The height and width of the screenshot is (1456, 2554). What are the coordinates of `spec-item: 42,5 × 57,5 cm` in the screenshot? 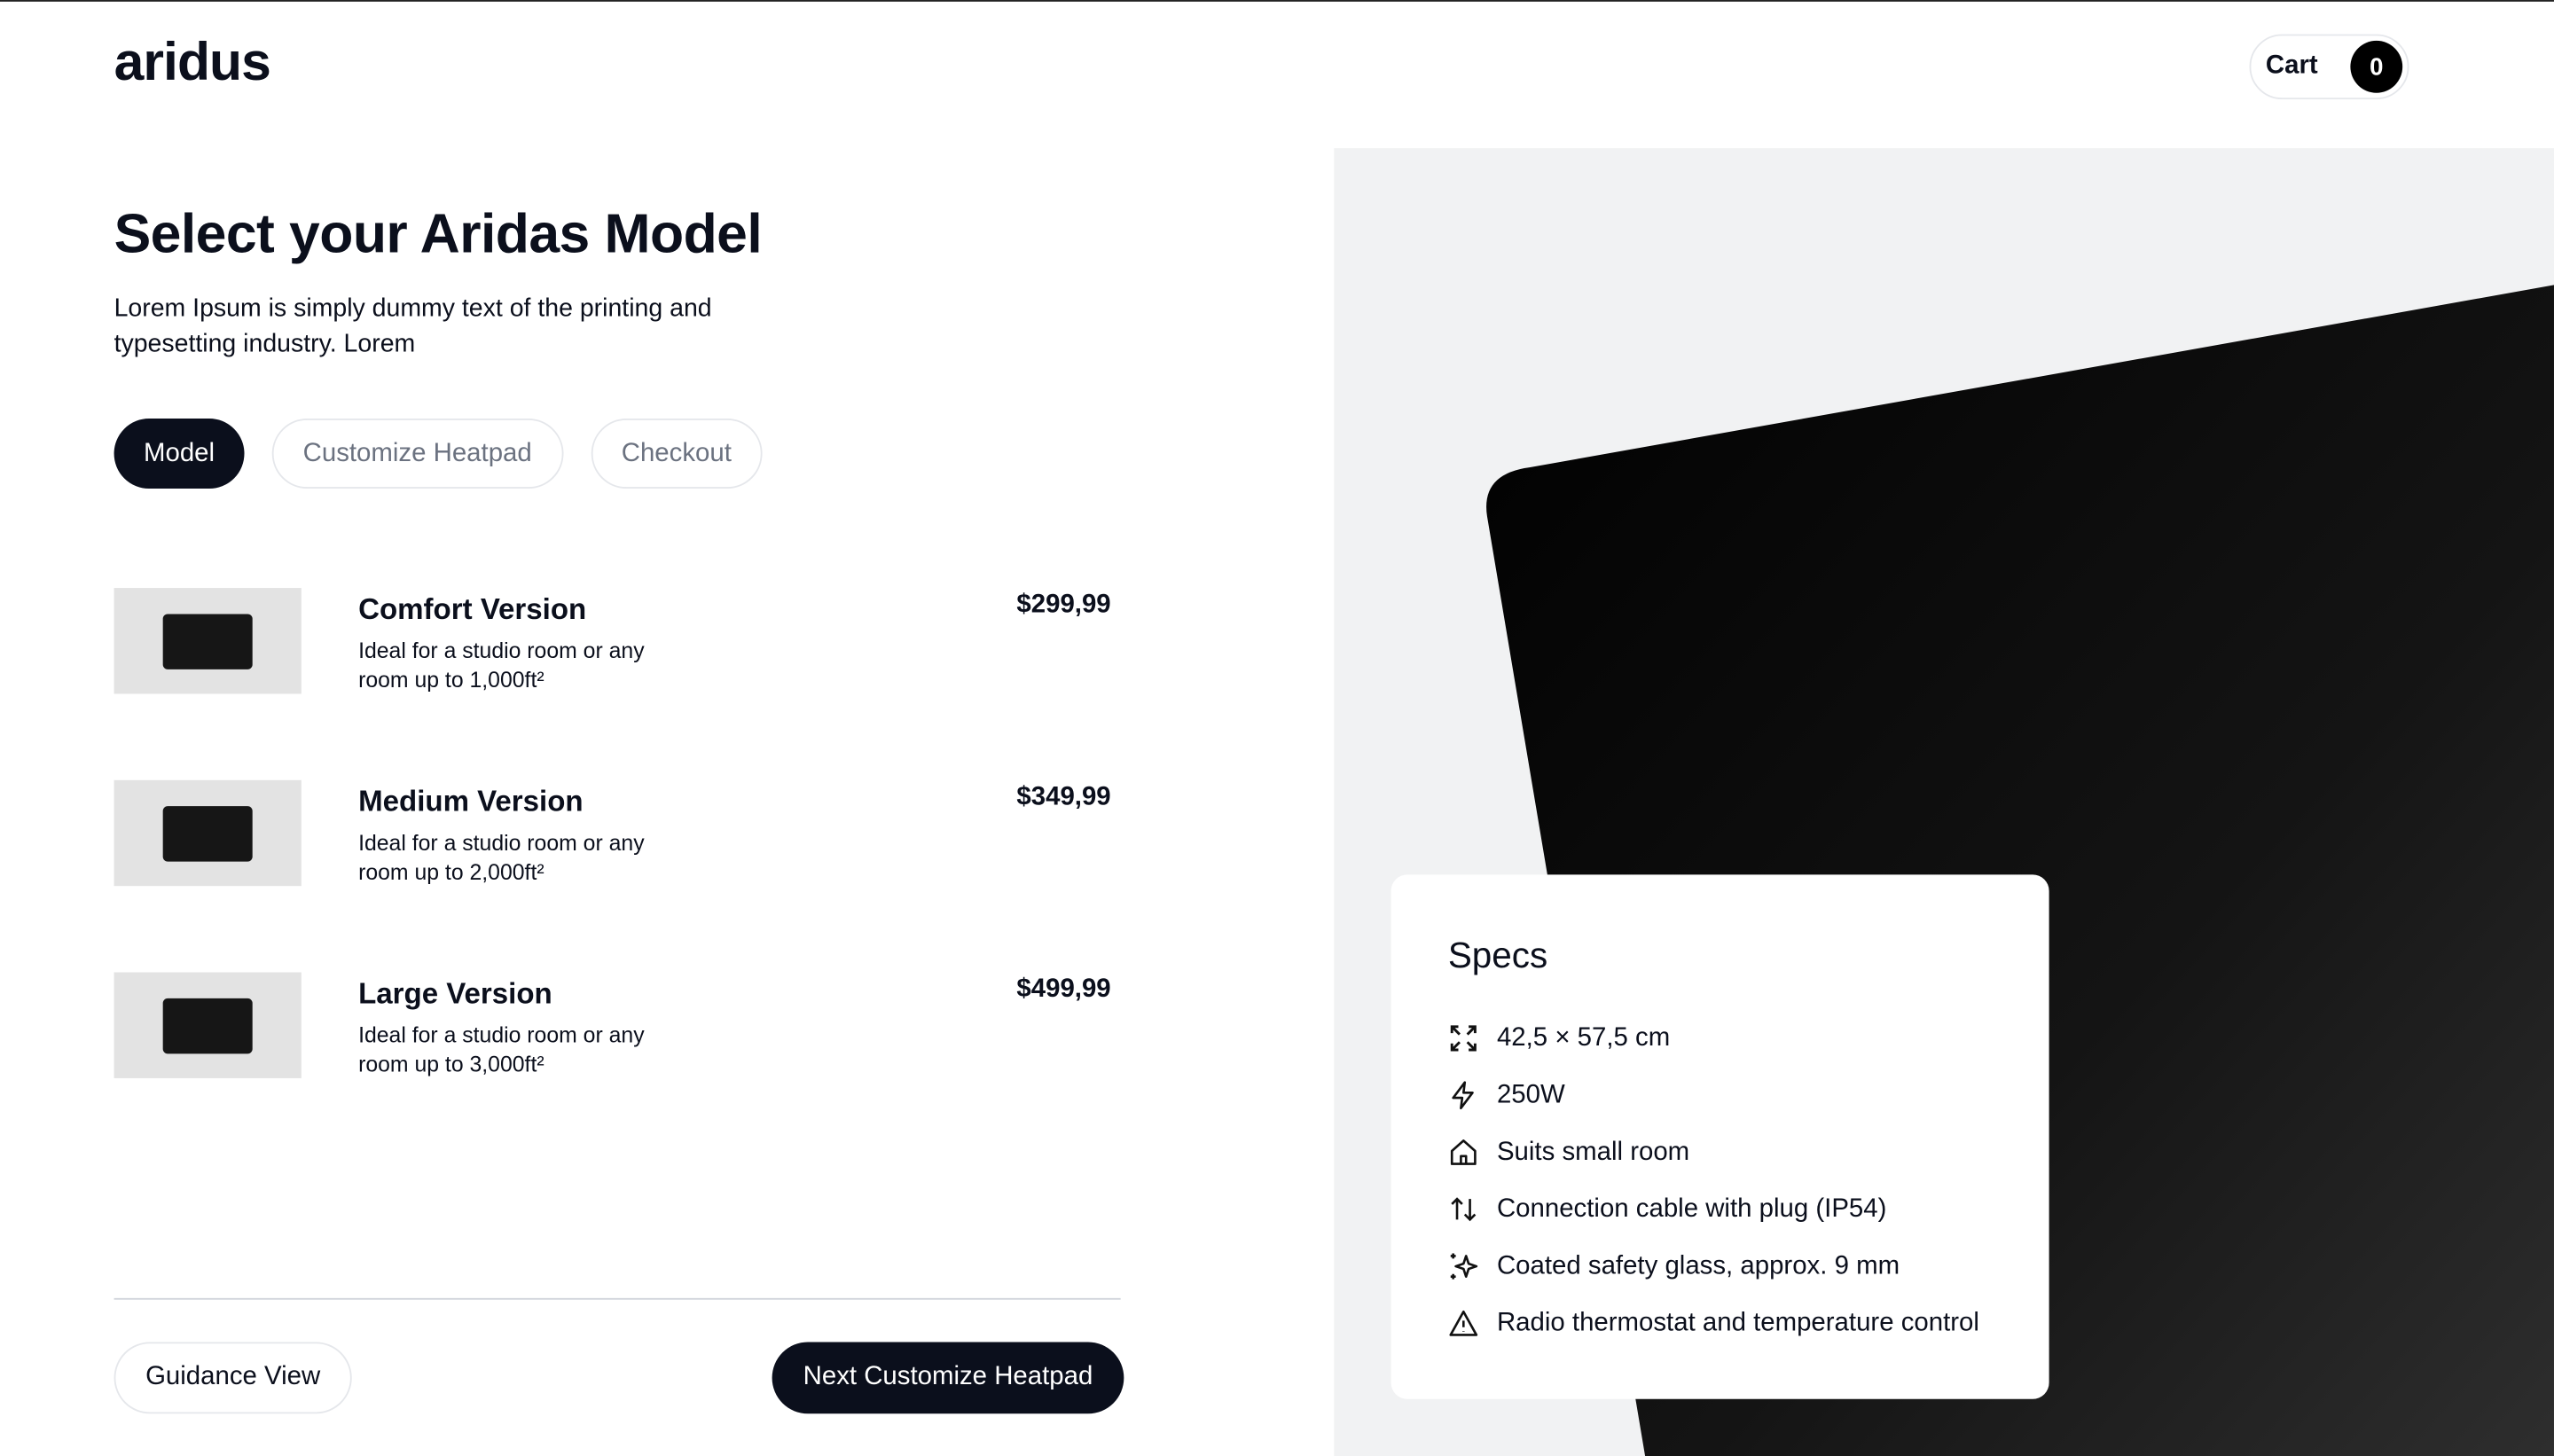 It's located at (1559, 1037).